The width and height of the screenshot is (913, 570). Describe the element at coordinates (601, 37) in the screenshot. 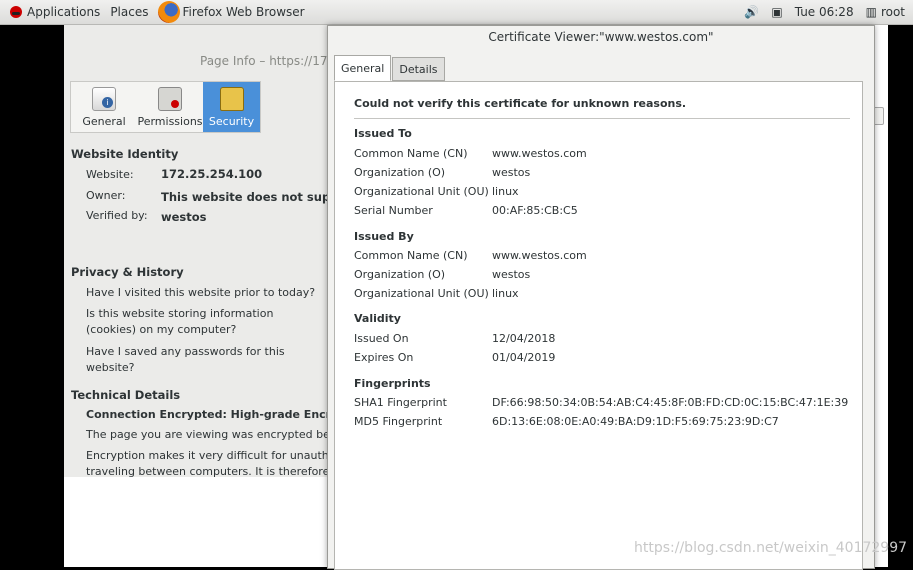

I see `certificate-viewer-title: Certificate Viewer:"www.westos.com"` at that location.